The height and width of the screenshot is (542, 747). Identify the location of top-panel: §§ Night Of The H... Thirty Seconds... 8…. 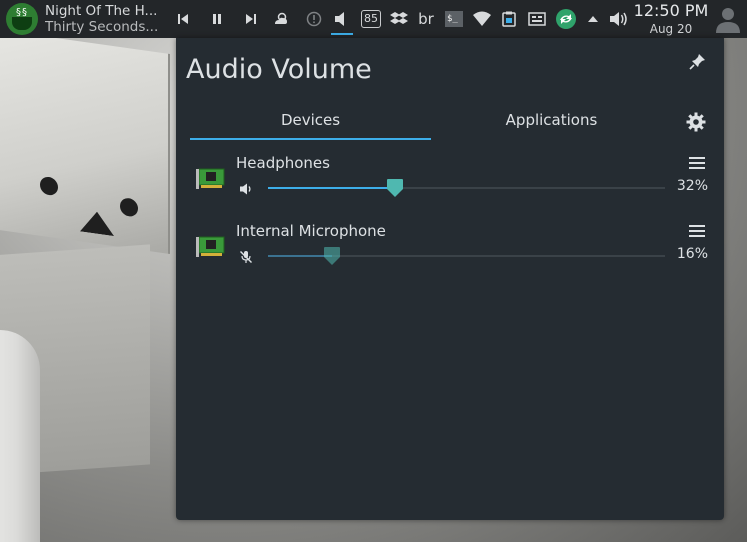
(373, 19).